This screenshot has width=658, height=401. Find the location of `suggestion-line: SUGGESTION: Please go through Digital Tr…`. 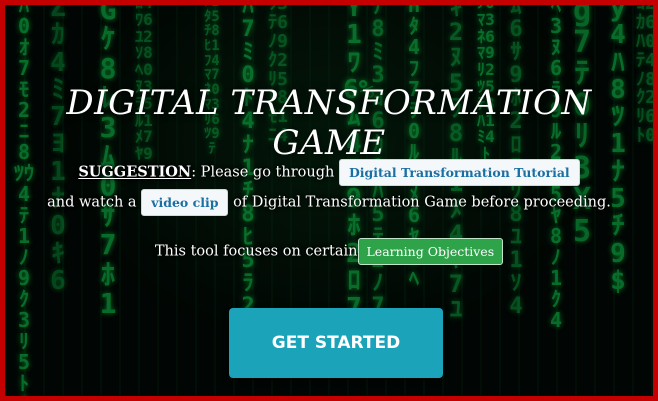

suggestion-line: SUGGESTION: Please go through Digital Tr… is located at coordinates (329, 172).